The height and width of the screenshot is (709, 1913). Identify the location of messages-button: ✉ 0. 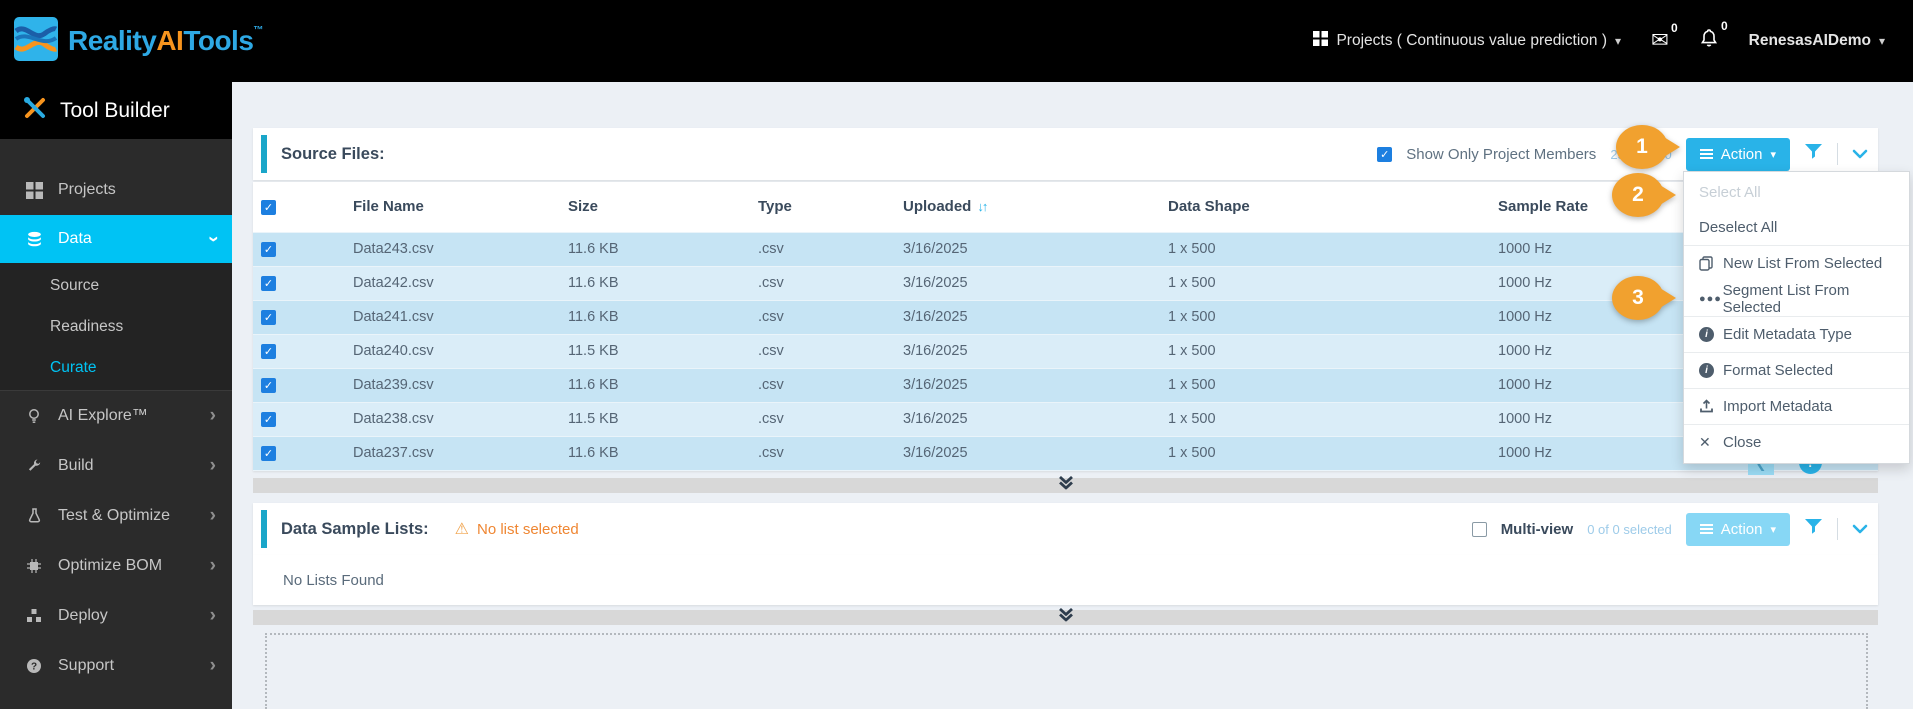
(1664, 36).